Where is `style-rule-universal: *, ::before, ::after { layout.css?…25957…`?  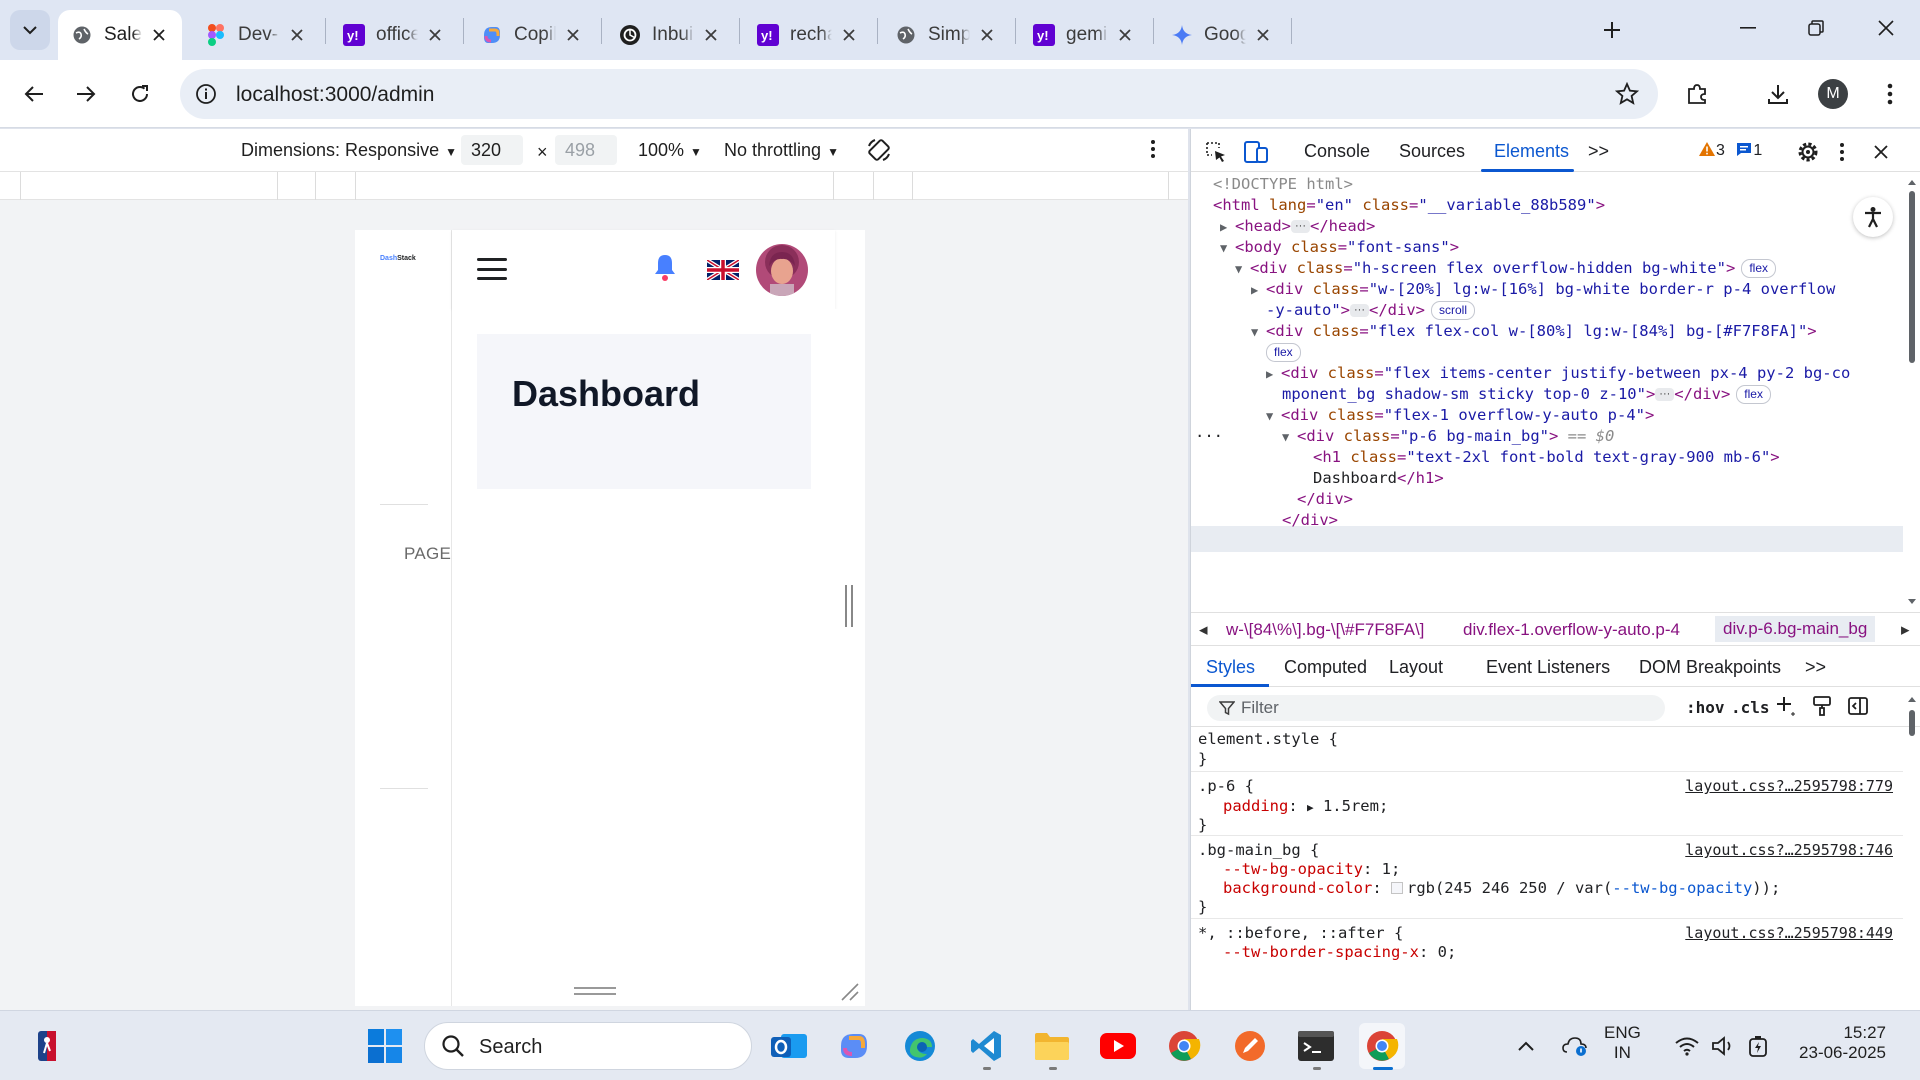 style-rule-universal: *, ::before, ::after { layout.css?…25957… is located at coordinates (1547, 965).